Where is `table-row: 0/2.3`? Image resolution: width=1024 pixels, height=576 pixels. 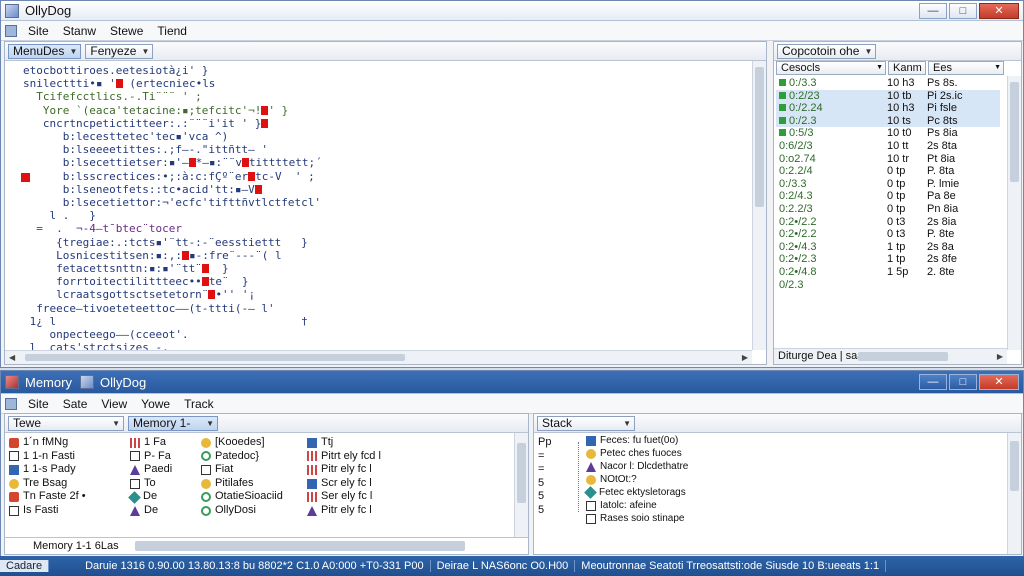 table-row: 0/2.3 is located at coordinates (888, 285).